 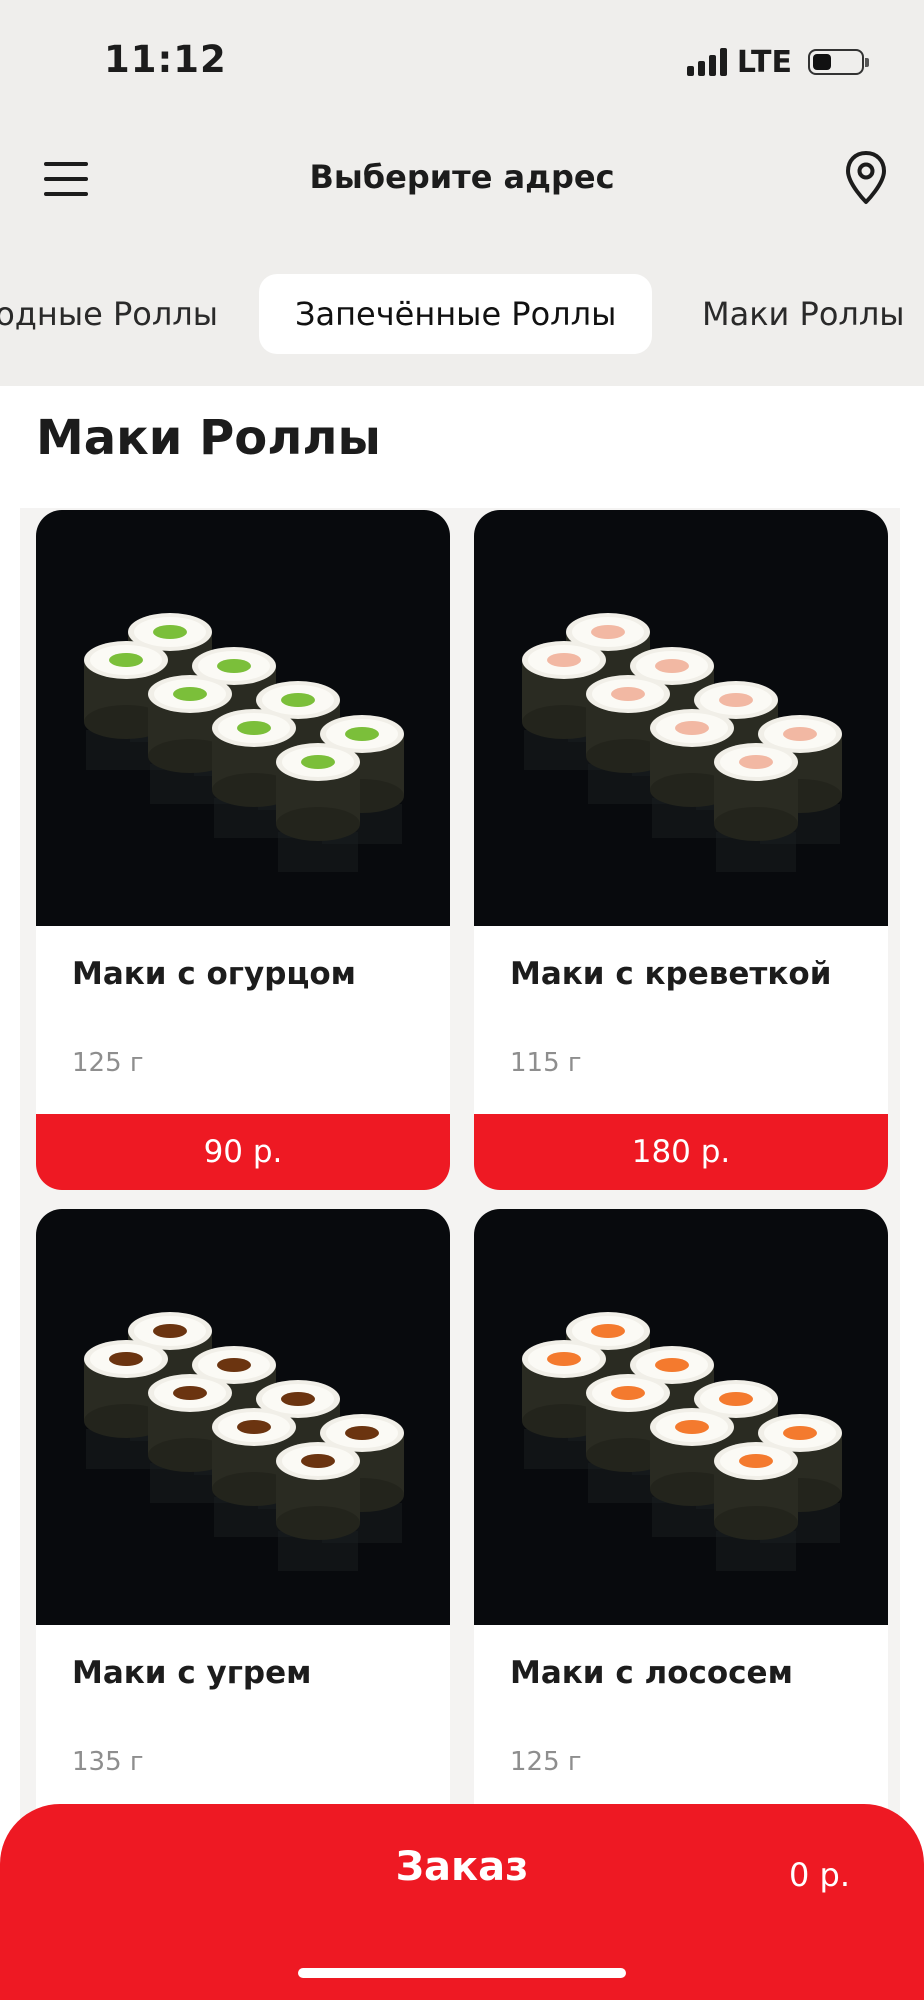 What do you see at coordinates (803, 314) in the screenshot?
I see `tab-maki-rolls: Маки Роллы` at bounding box center [803, 314].